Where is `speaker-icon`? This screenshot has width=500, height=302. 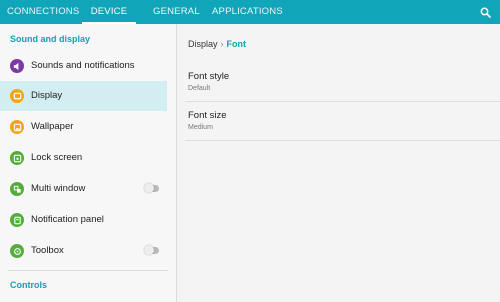 speaker-icon is located at coordinates (17, 66).